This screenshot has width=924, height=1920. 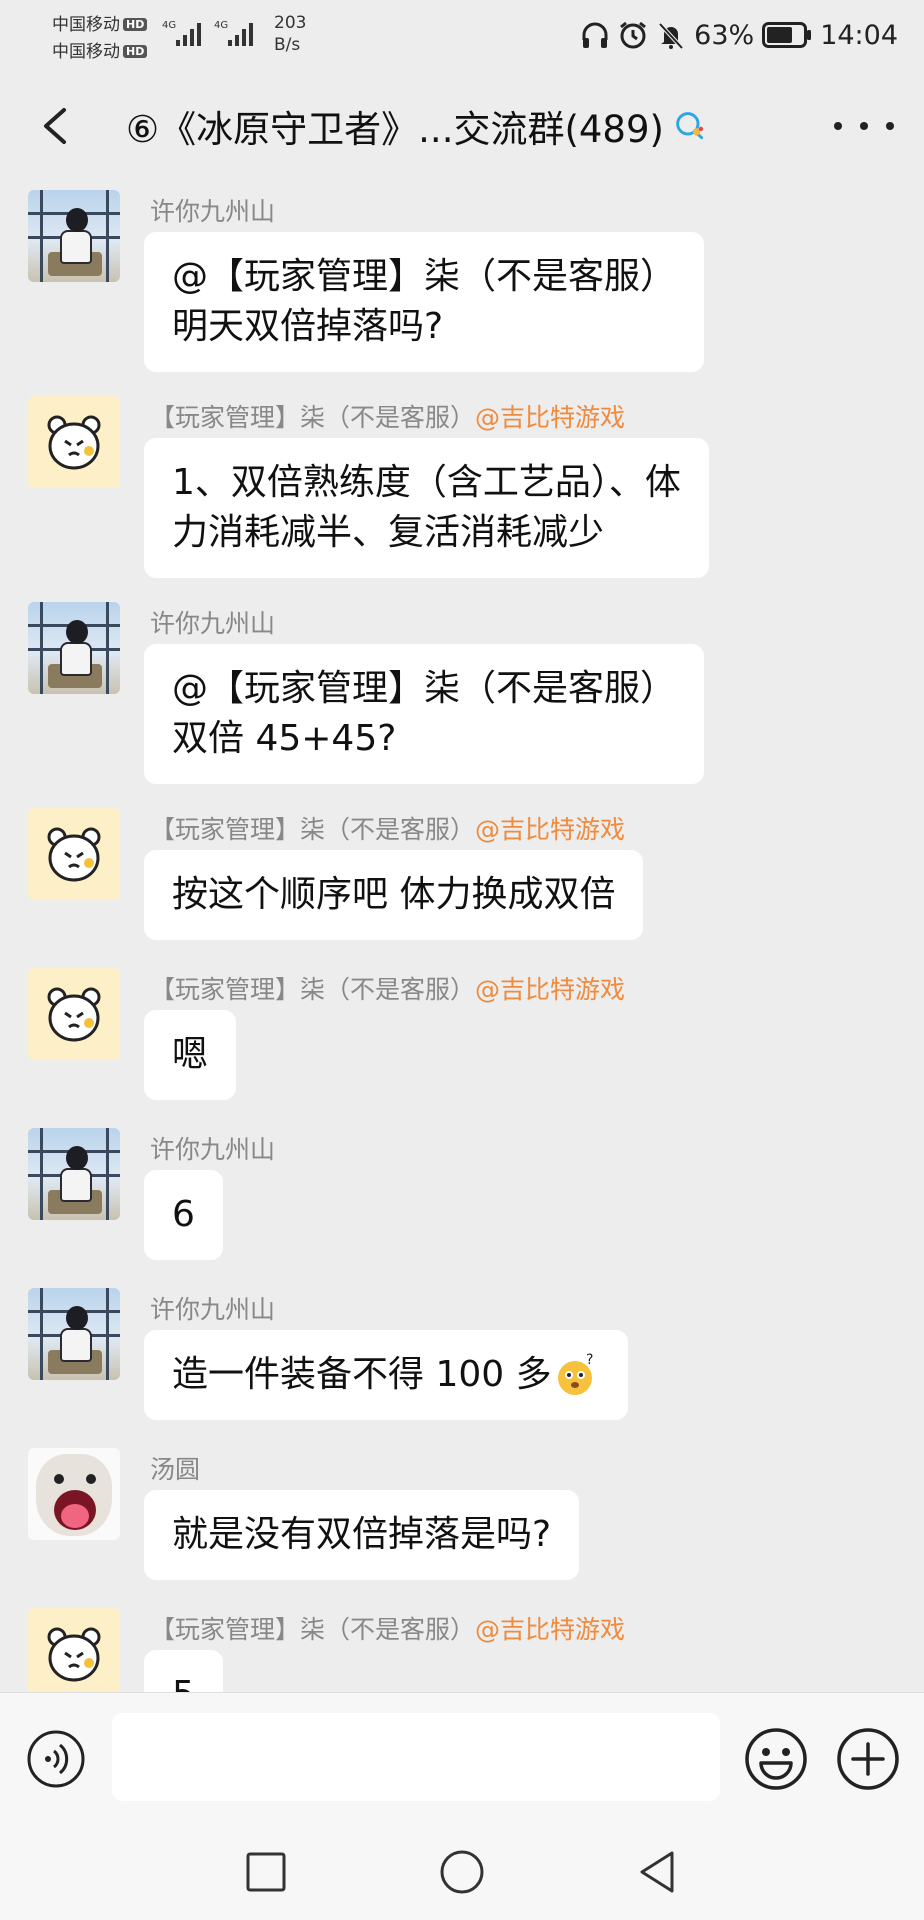 What do you see at coordinates (838, 126) in the screenshot?
I see `more-dots-icon` at bounding box center [838, 126].